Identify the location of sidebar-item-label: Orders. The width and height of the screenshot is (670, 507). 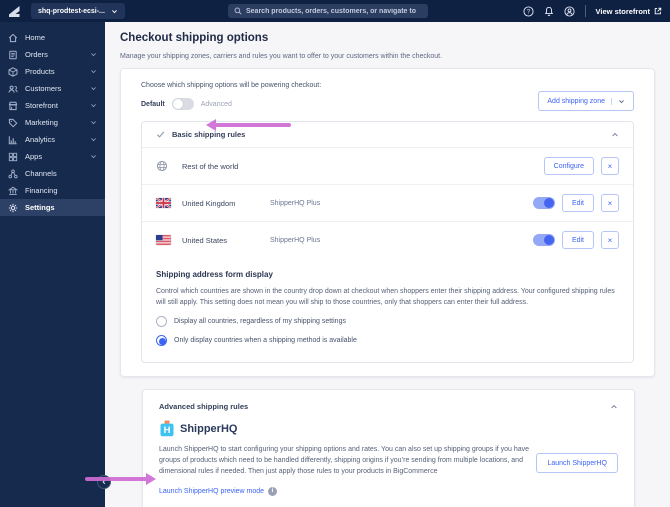
(36, 54).